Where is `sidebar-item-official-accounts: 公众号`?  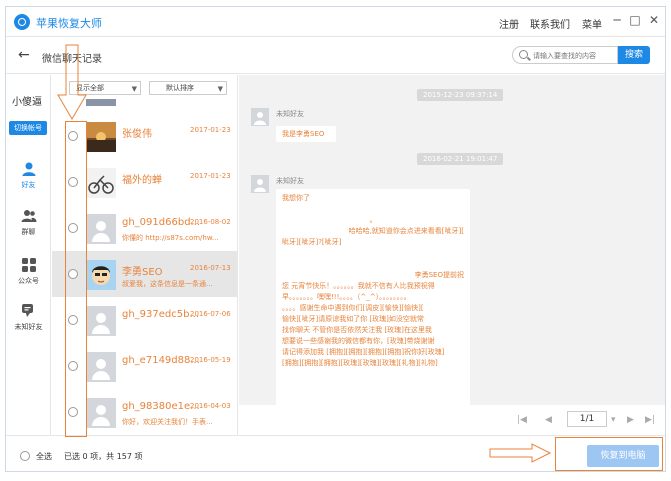 sidebar-item-official-accounts: 公众号 is located at coordinates (28, 279).